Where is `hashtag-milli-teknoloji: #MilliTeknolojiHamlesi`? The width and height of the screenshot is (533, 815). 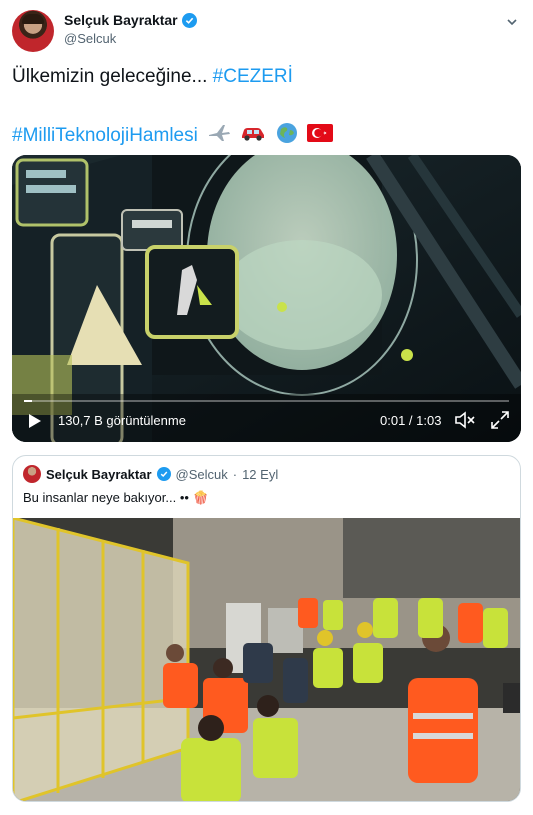 hashtag-milli-teknoloji: #MilliTeknolojiHamlesi is located at coordinates (105, 135).